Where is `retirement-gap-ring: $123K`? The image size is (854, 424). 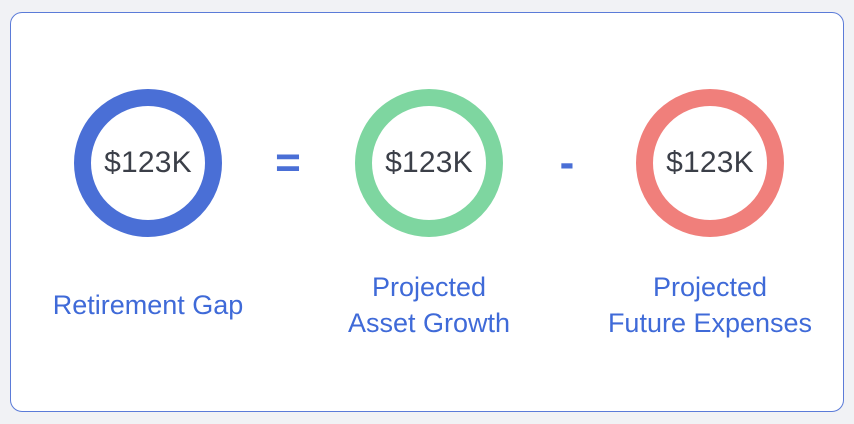
retirement-gap-ring: $123K is located at coordinates (148, 163).